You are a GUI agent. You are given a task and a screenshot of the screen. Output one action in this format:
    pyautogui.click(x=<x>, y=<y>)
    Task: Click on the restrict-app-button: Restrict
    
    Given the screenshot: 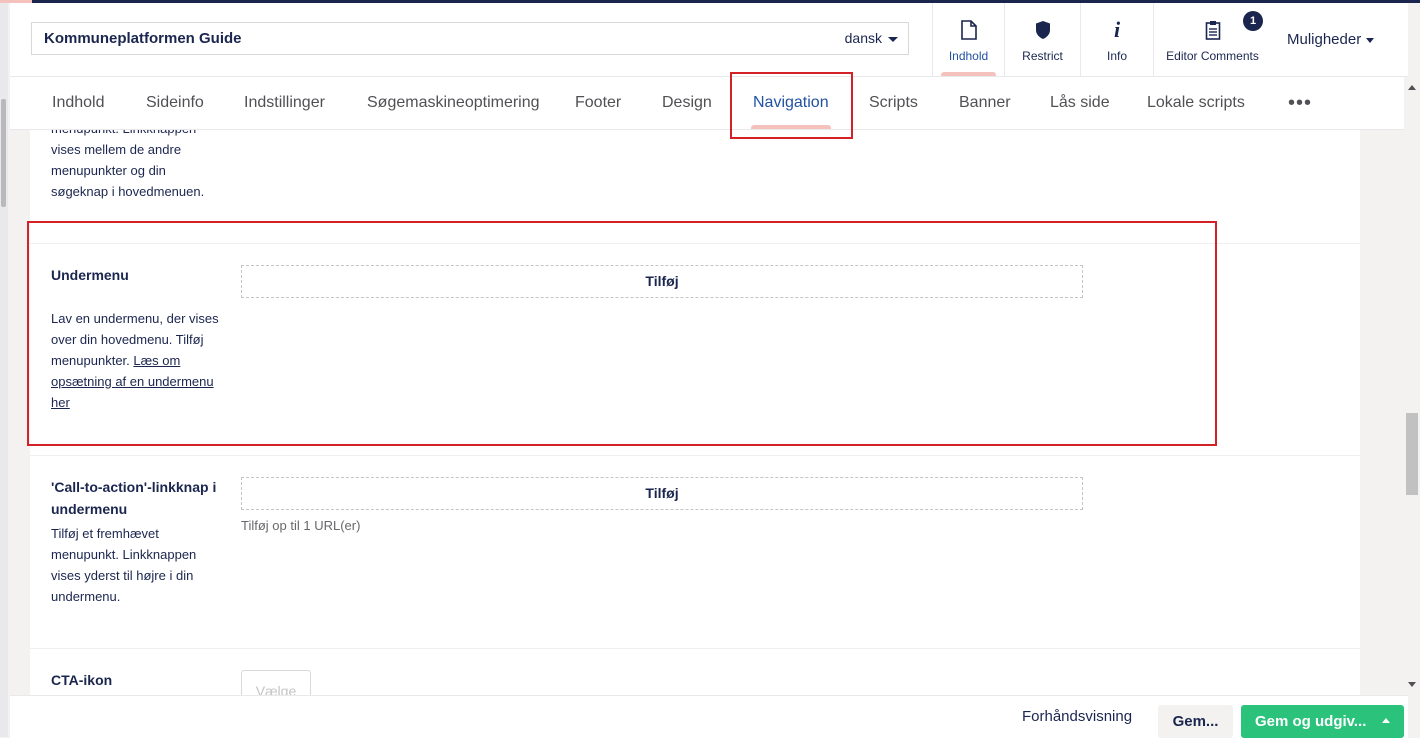 What is the action you would take?
    pyautogui.click(x=1042, y=39)
    